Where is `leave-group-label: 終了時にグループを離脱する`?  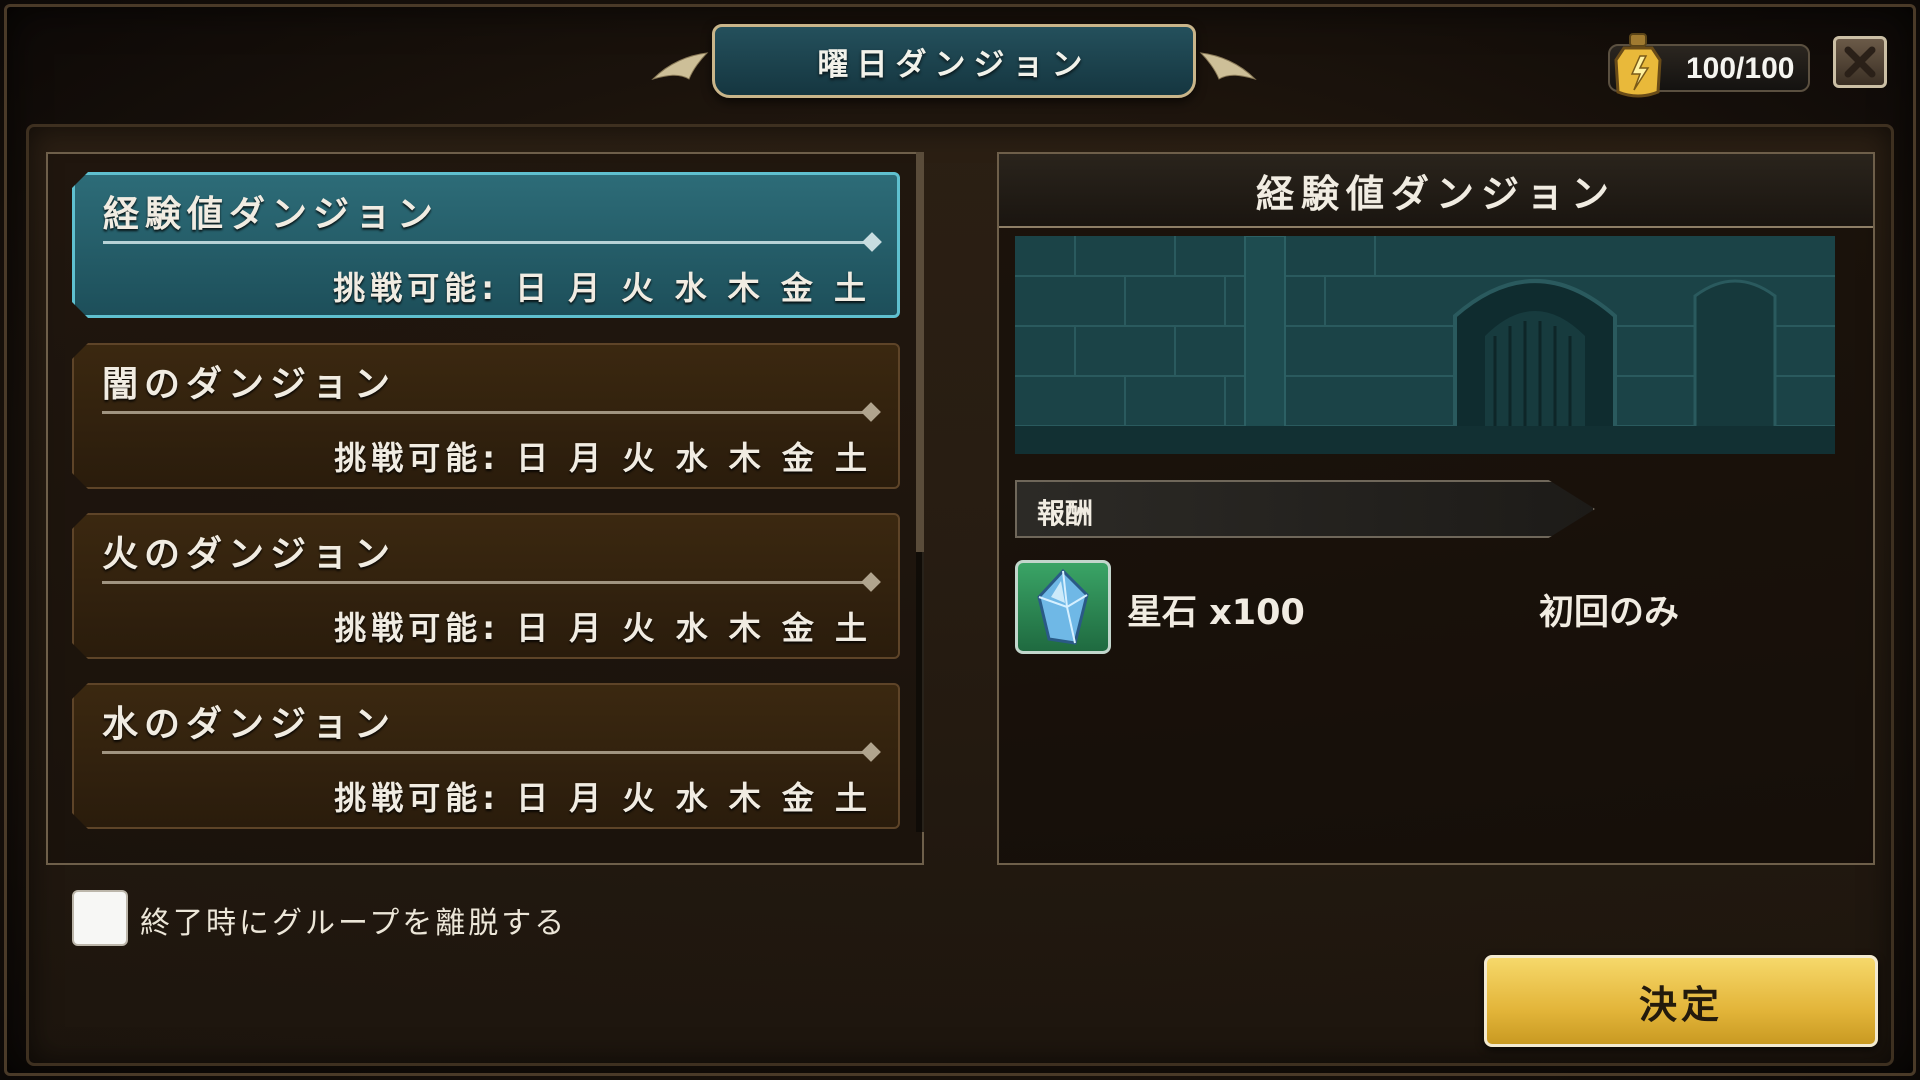 leave-group-label: 終了時にグループを離脱する is located at coordinates (354, 923).